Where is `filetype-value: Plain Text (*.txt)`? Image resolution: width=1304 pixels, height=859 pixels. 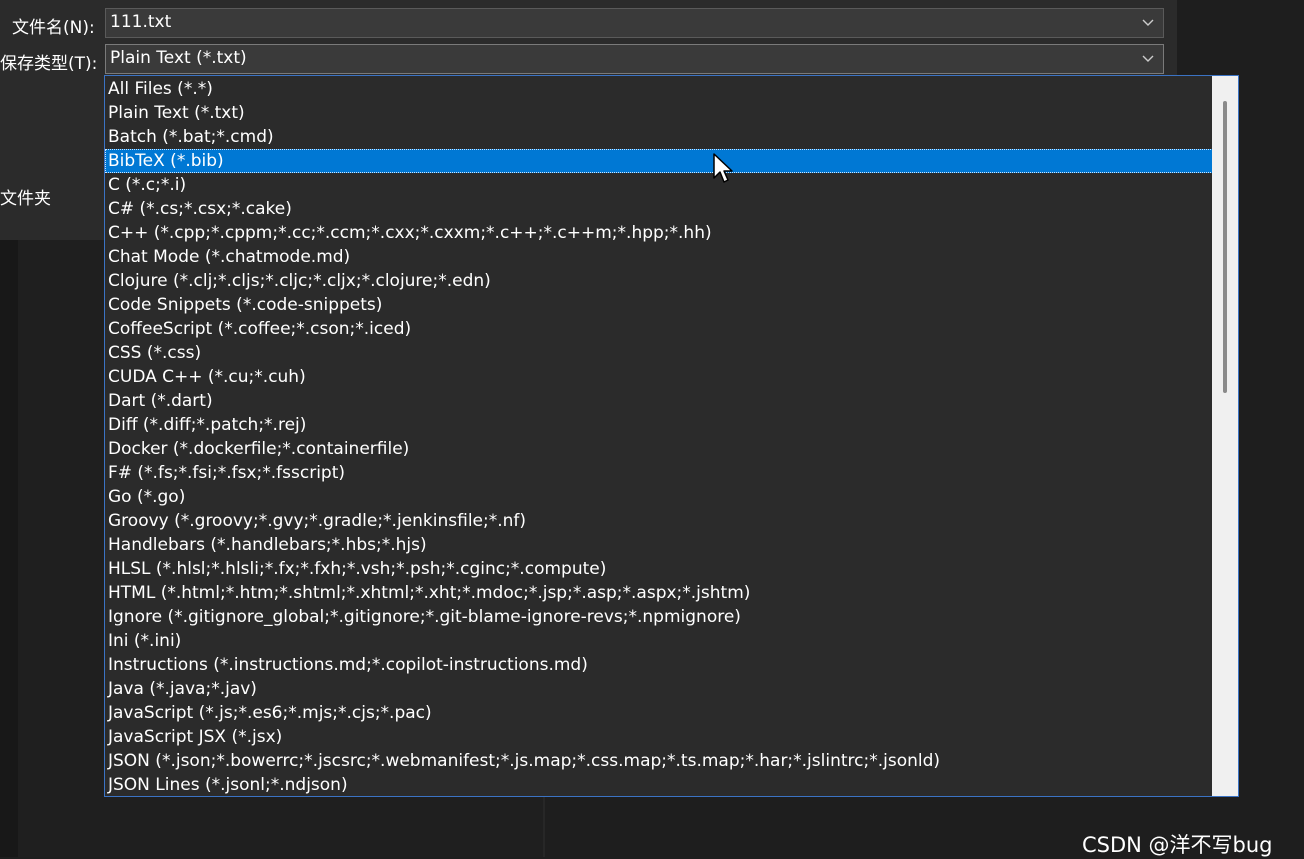
filetype-value: Plain Text (*.txt) is located at coordinates (178, 58).